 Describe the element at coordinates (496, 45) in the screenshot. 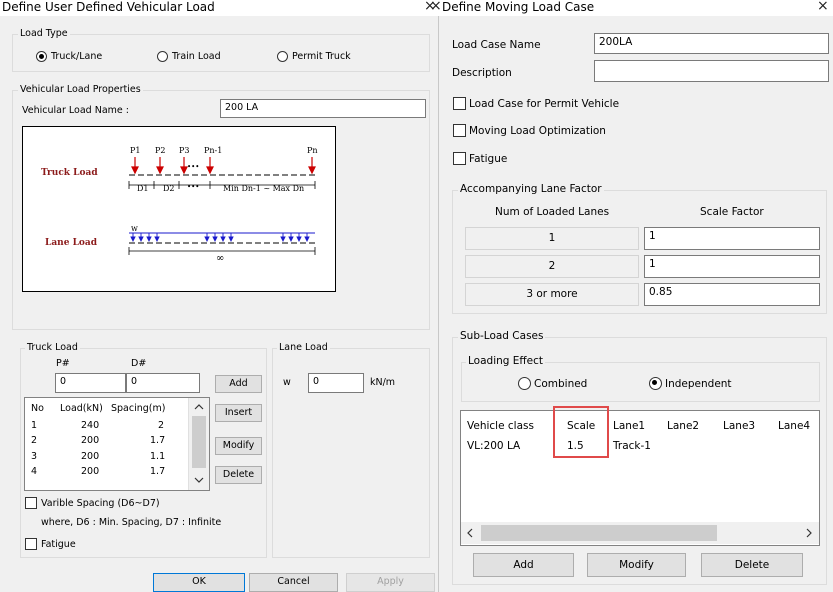

I see `case-name-label: Load Case Name` at that location.